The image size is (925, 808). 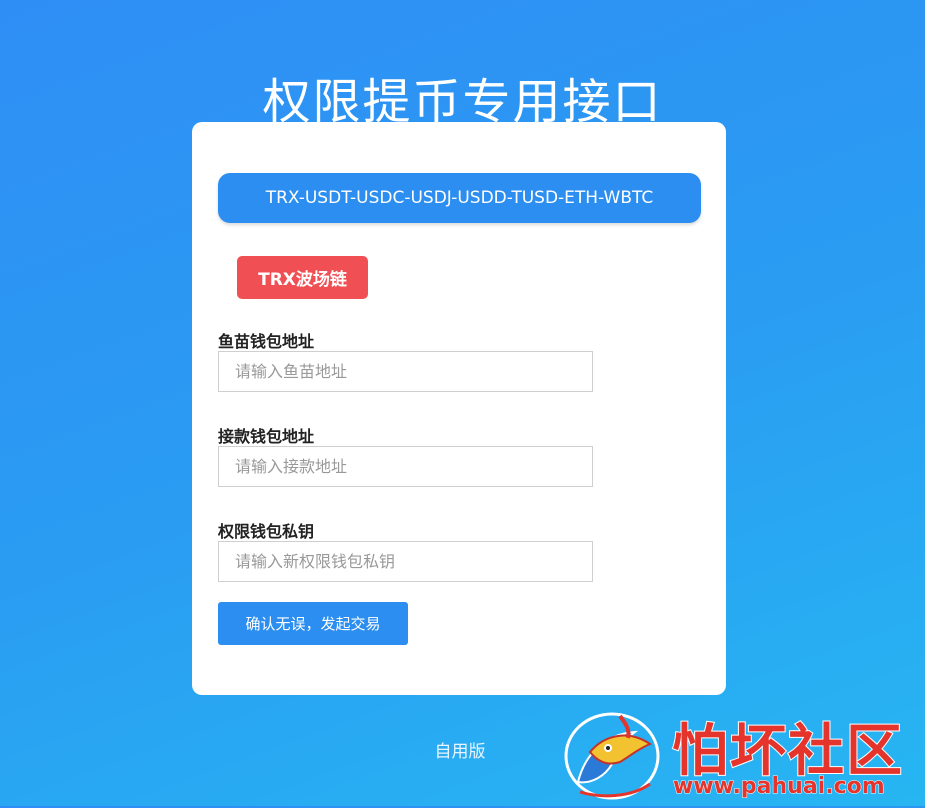 What do you see at coordinates (405, 371) in the screenshot?
I see `fish-wallet-address-input` at bounding box center [405, 371].